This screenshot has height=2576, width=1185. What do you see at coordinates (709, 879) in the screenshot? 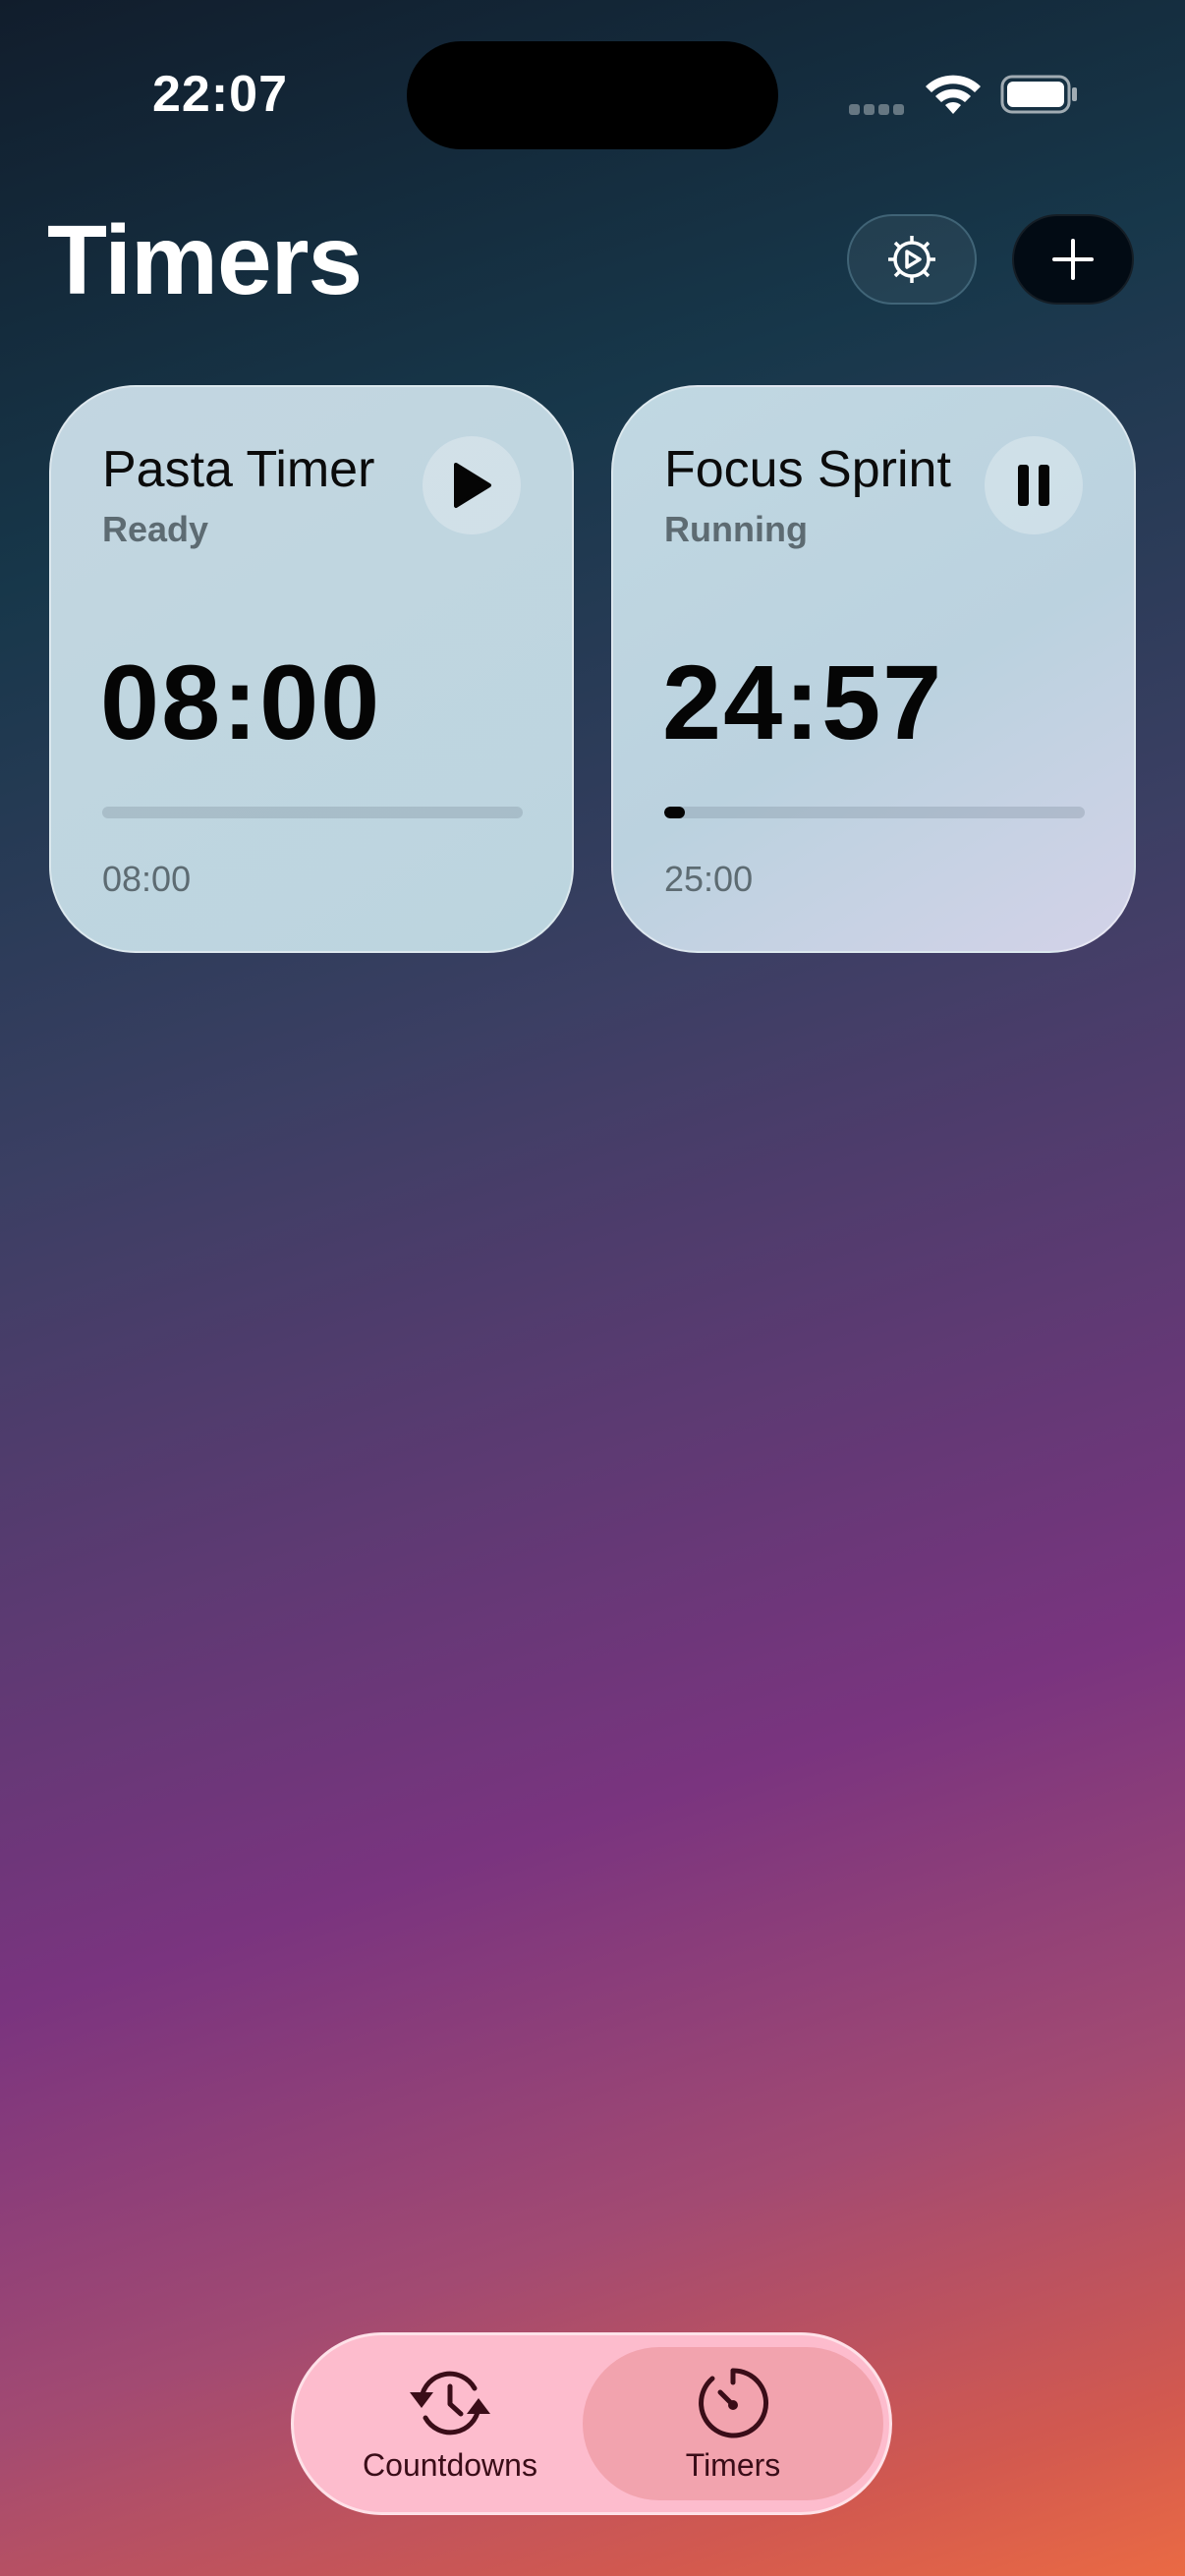
I see `timer-total: 25:00` at bounding box center [709, 879].